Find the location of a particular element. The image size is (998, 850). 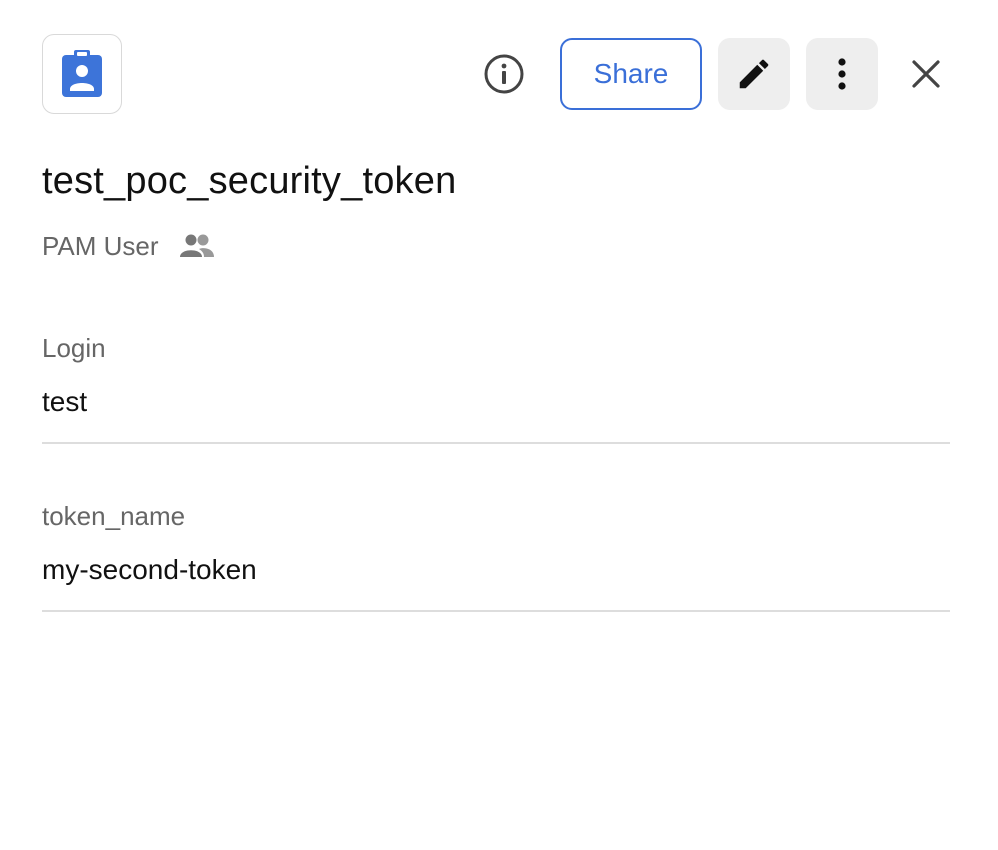

login-field: Login test is located at coordinates (496, 386).